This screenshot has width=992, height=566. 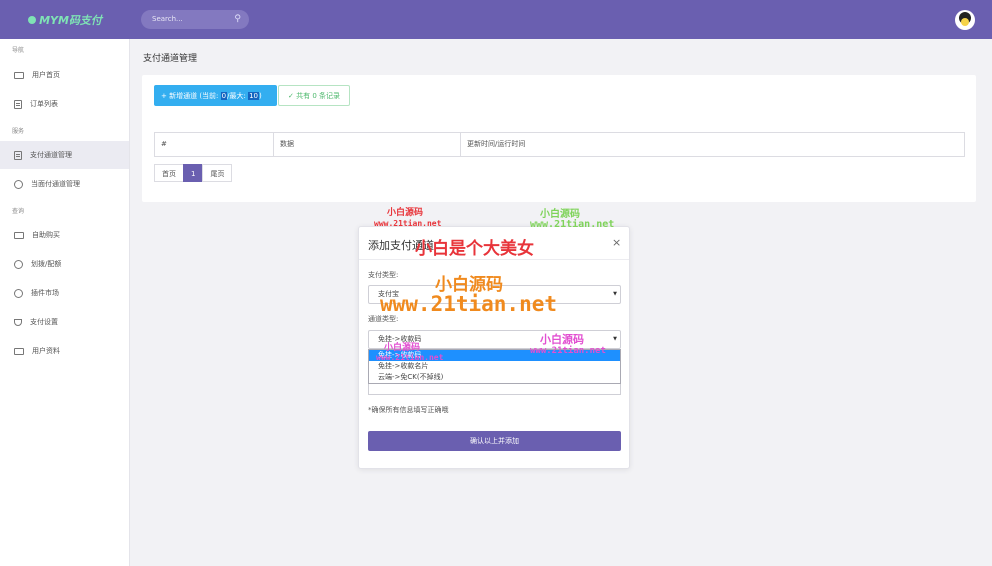 What do you see at coordinates (64, 75) in the screenshot?
I see `sidebar-item-user-home: 用户首页` at bounding box center [64, 75].